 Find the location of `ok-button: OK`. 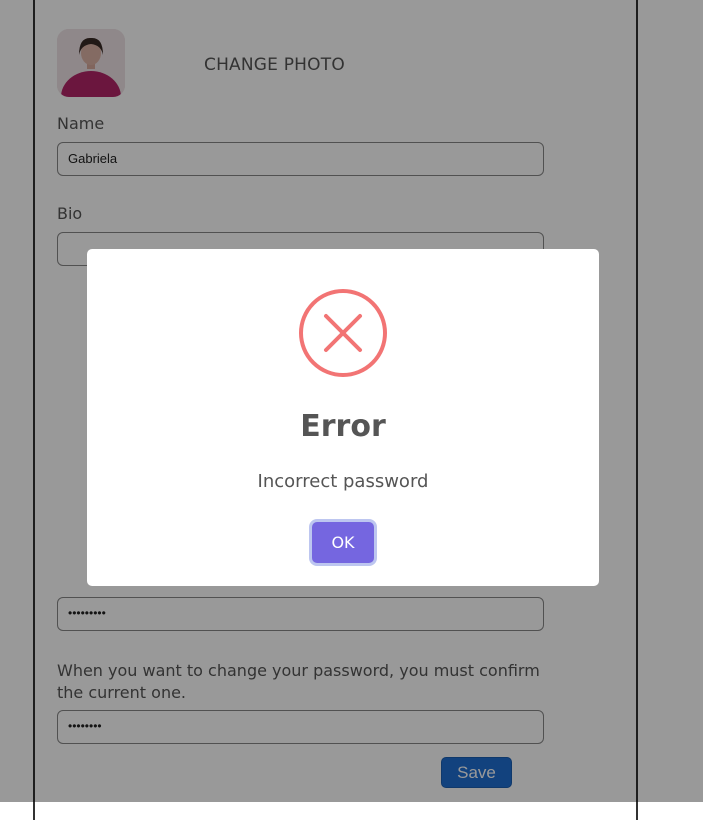

ok-button: OK is located at coordinates (343, 542).